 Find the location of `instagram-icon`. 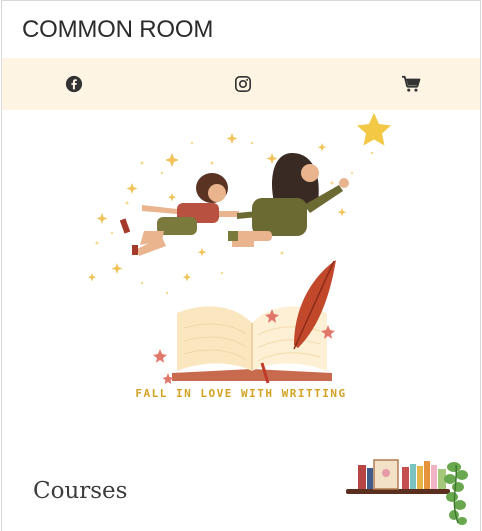

instagram-icon is located at coordinates (243, 84).